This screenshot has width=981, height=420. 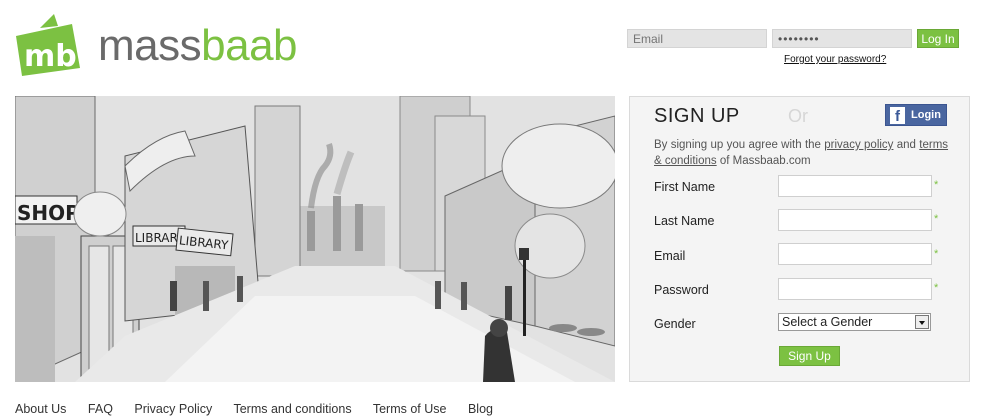 I want to click on gender-select: Select a Gender, so click(x=854, y=322).